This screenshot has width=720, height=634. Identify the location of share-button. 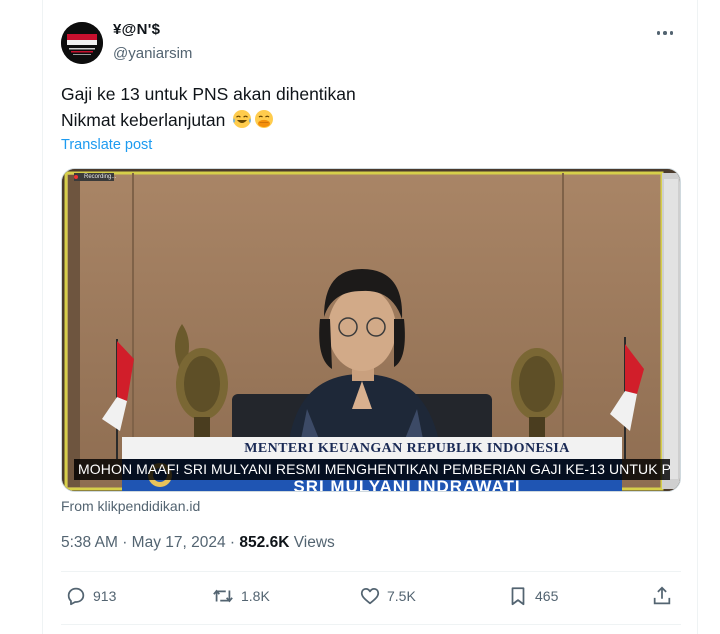
(662, 596).